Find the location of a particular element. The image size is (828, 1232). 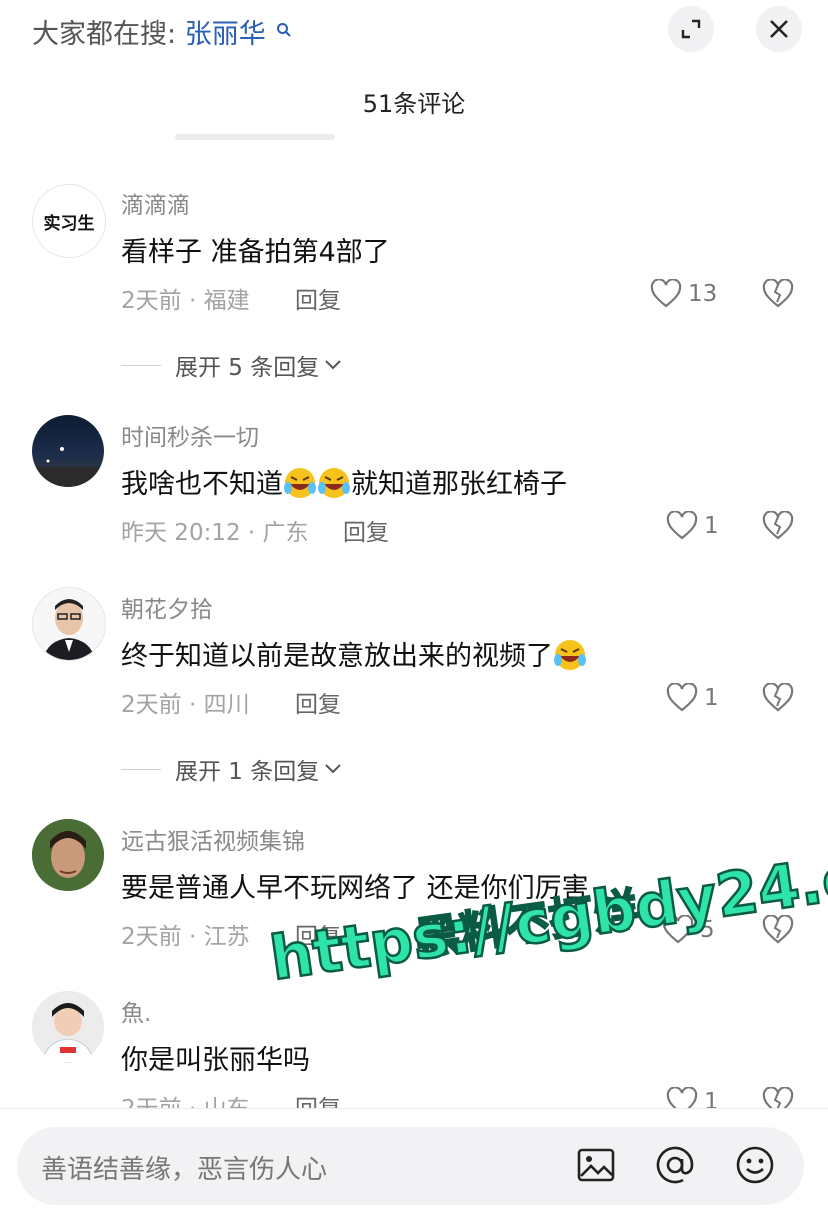

comment-author: 朝花夕拾 is located at coordinates (167, 607).